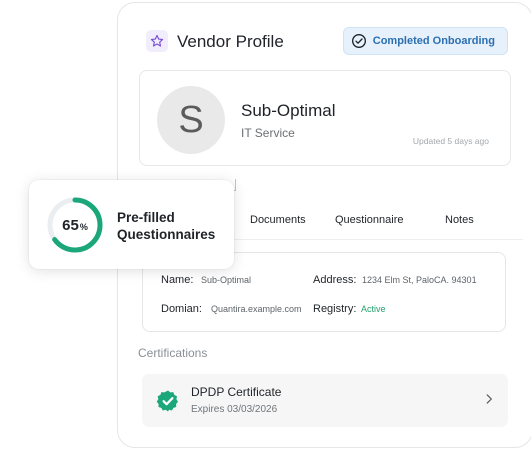  I want to click on prefilled-label-line2: Questionnaires, so click(166, 234).